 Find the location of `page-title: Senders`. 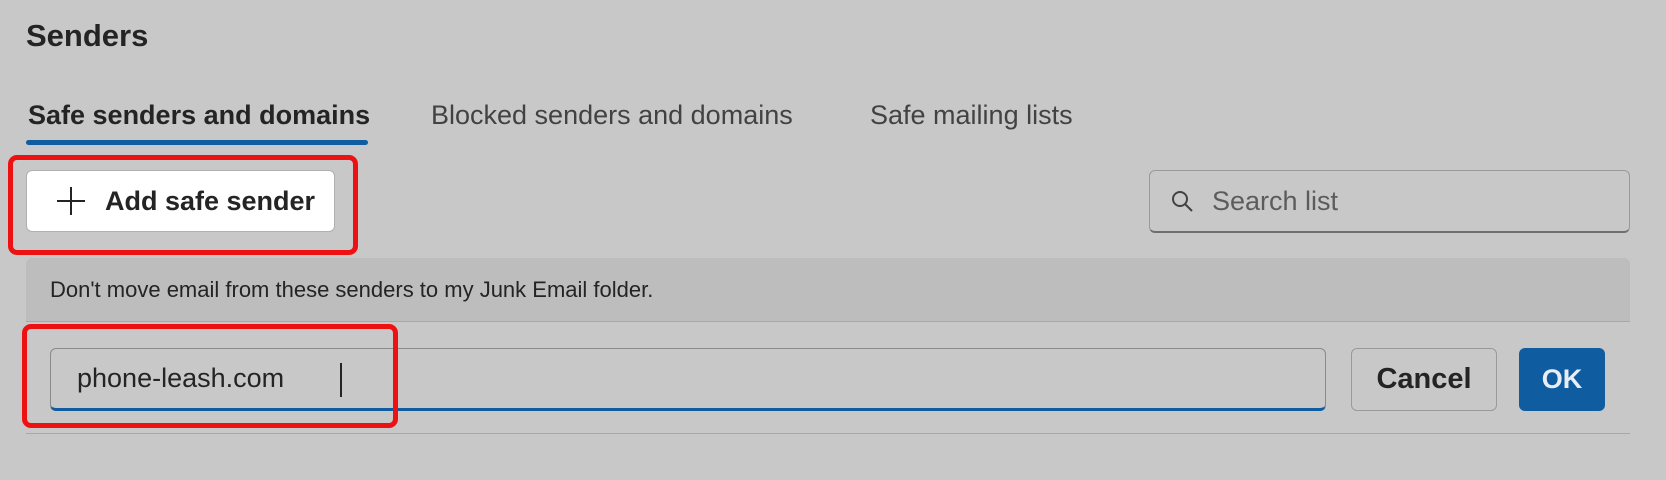

page-title: Senders is located at coordinates (87, 35).